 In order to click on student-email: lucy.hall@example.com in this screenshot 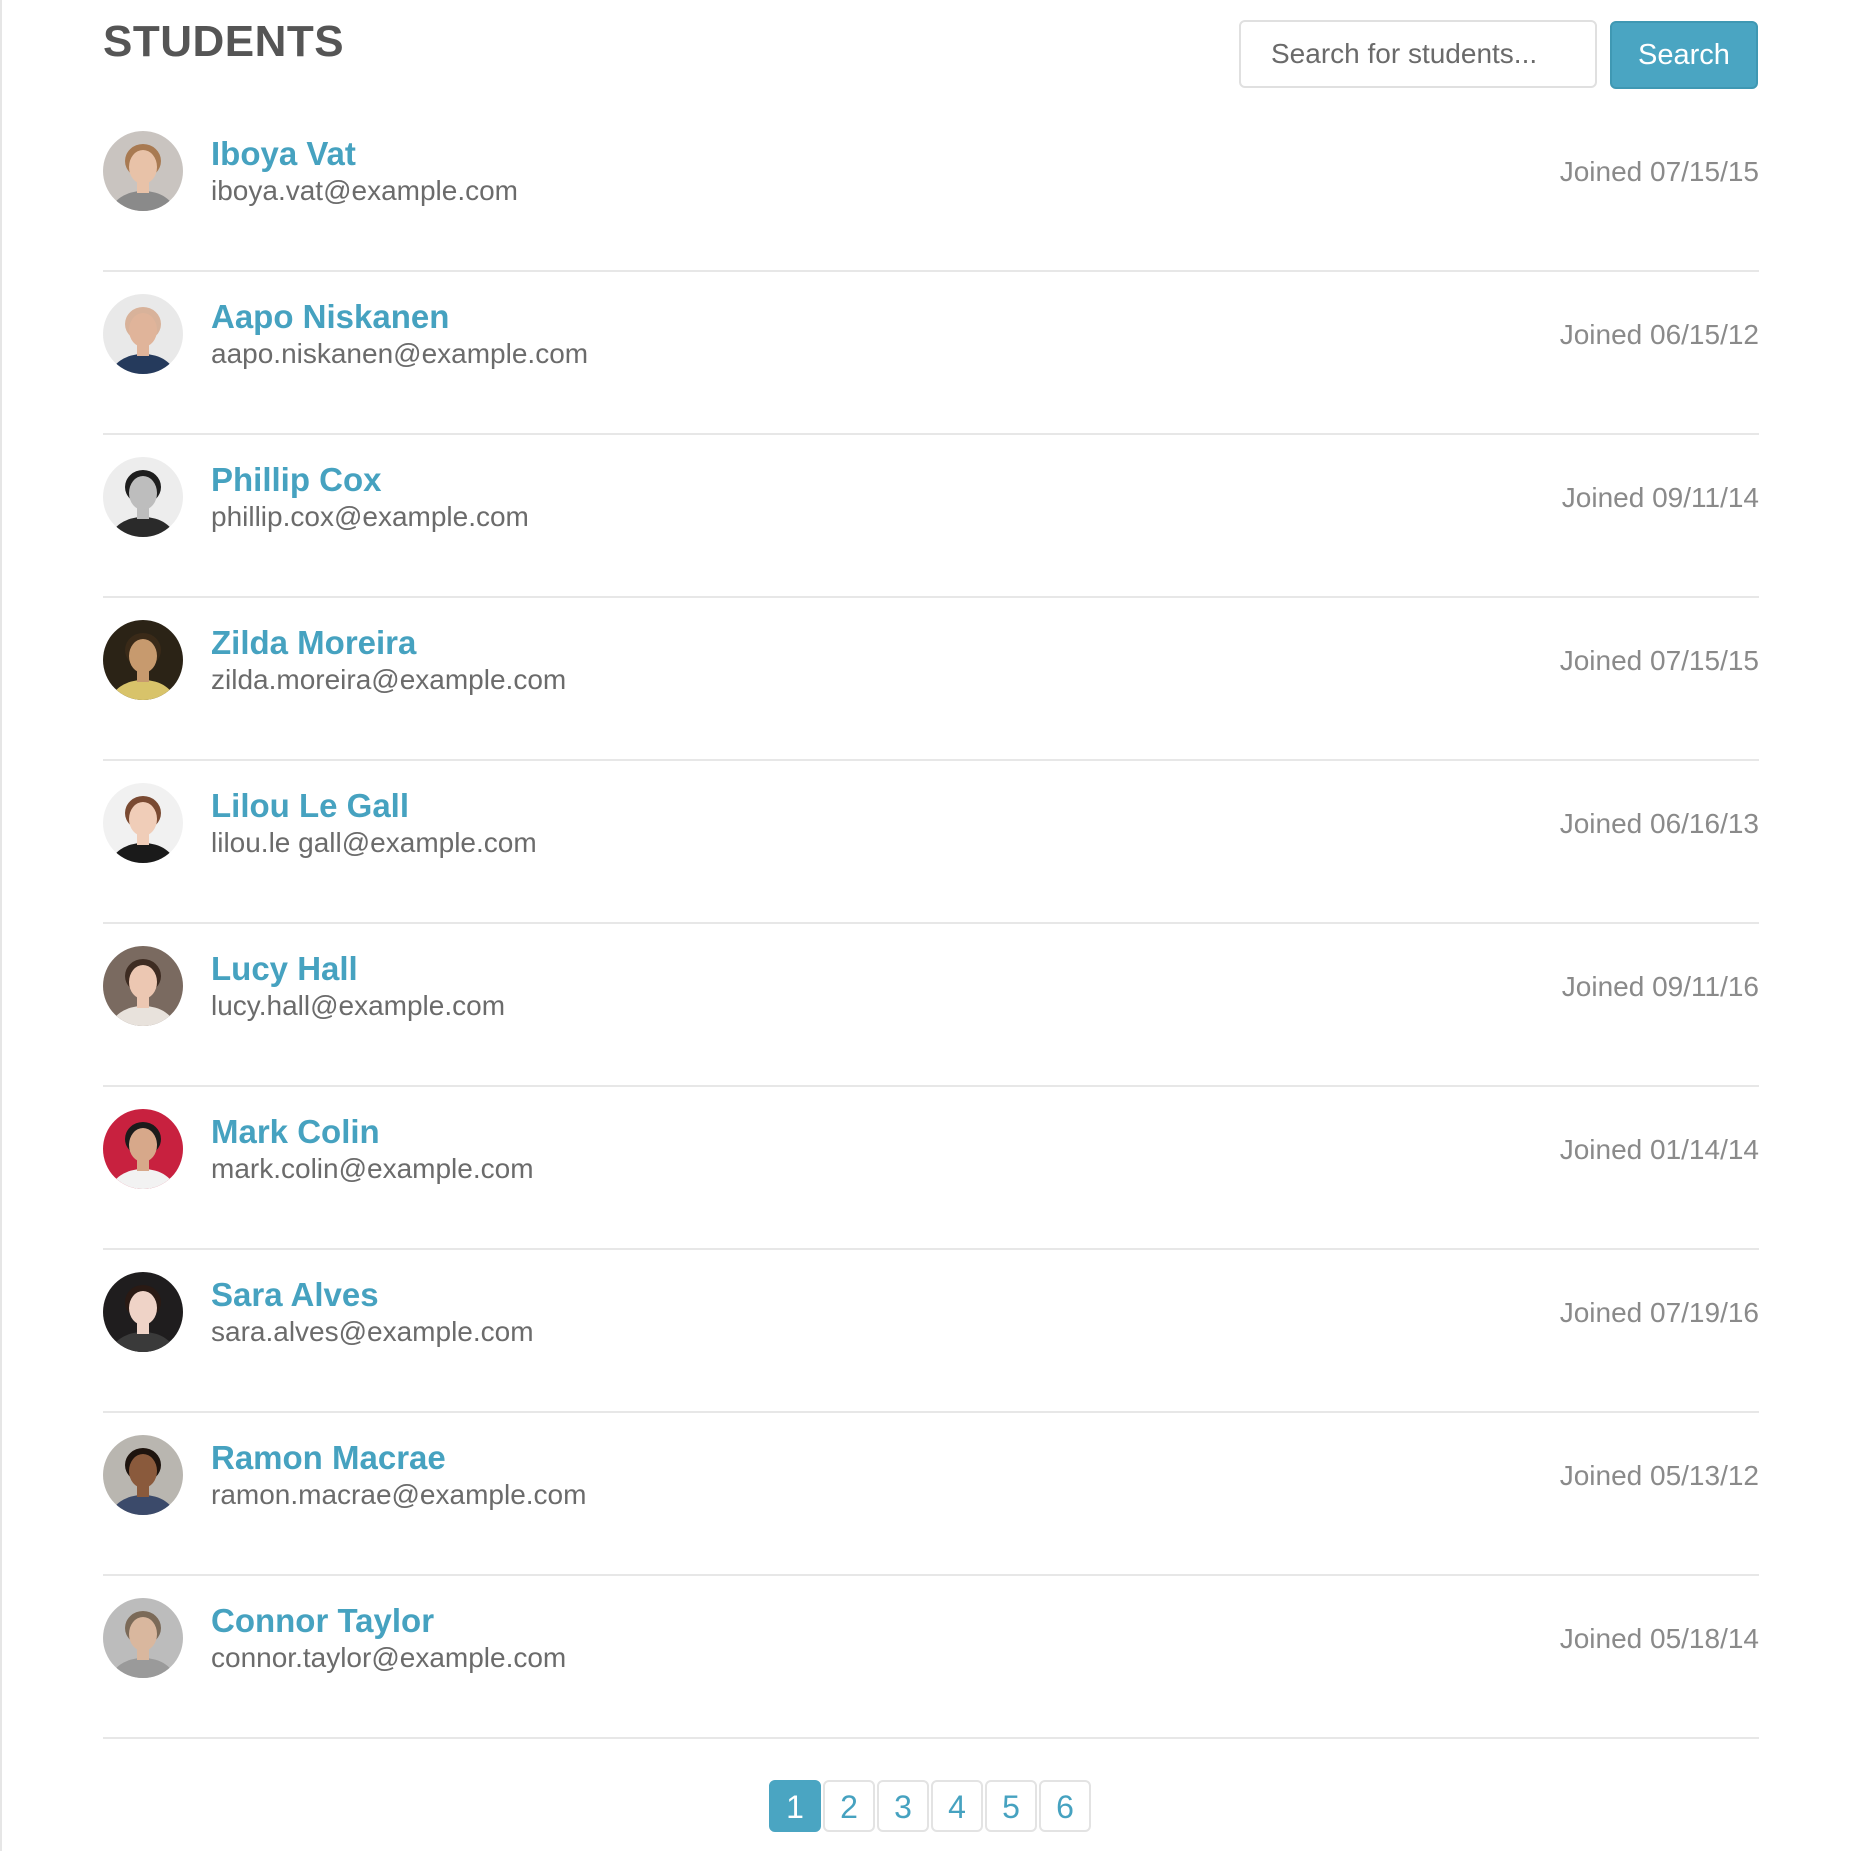, I will do `click(358, 1005)`.